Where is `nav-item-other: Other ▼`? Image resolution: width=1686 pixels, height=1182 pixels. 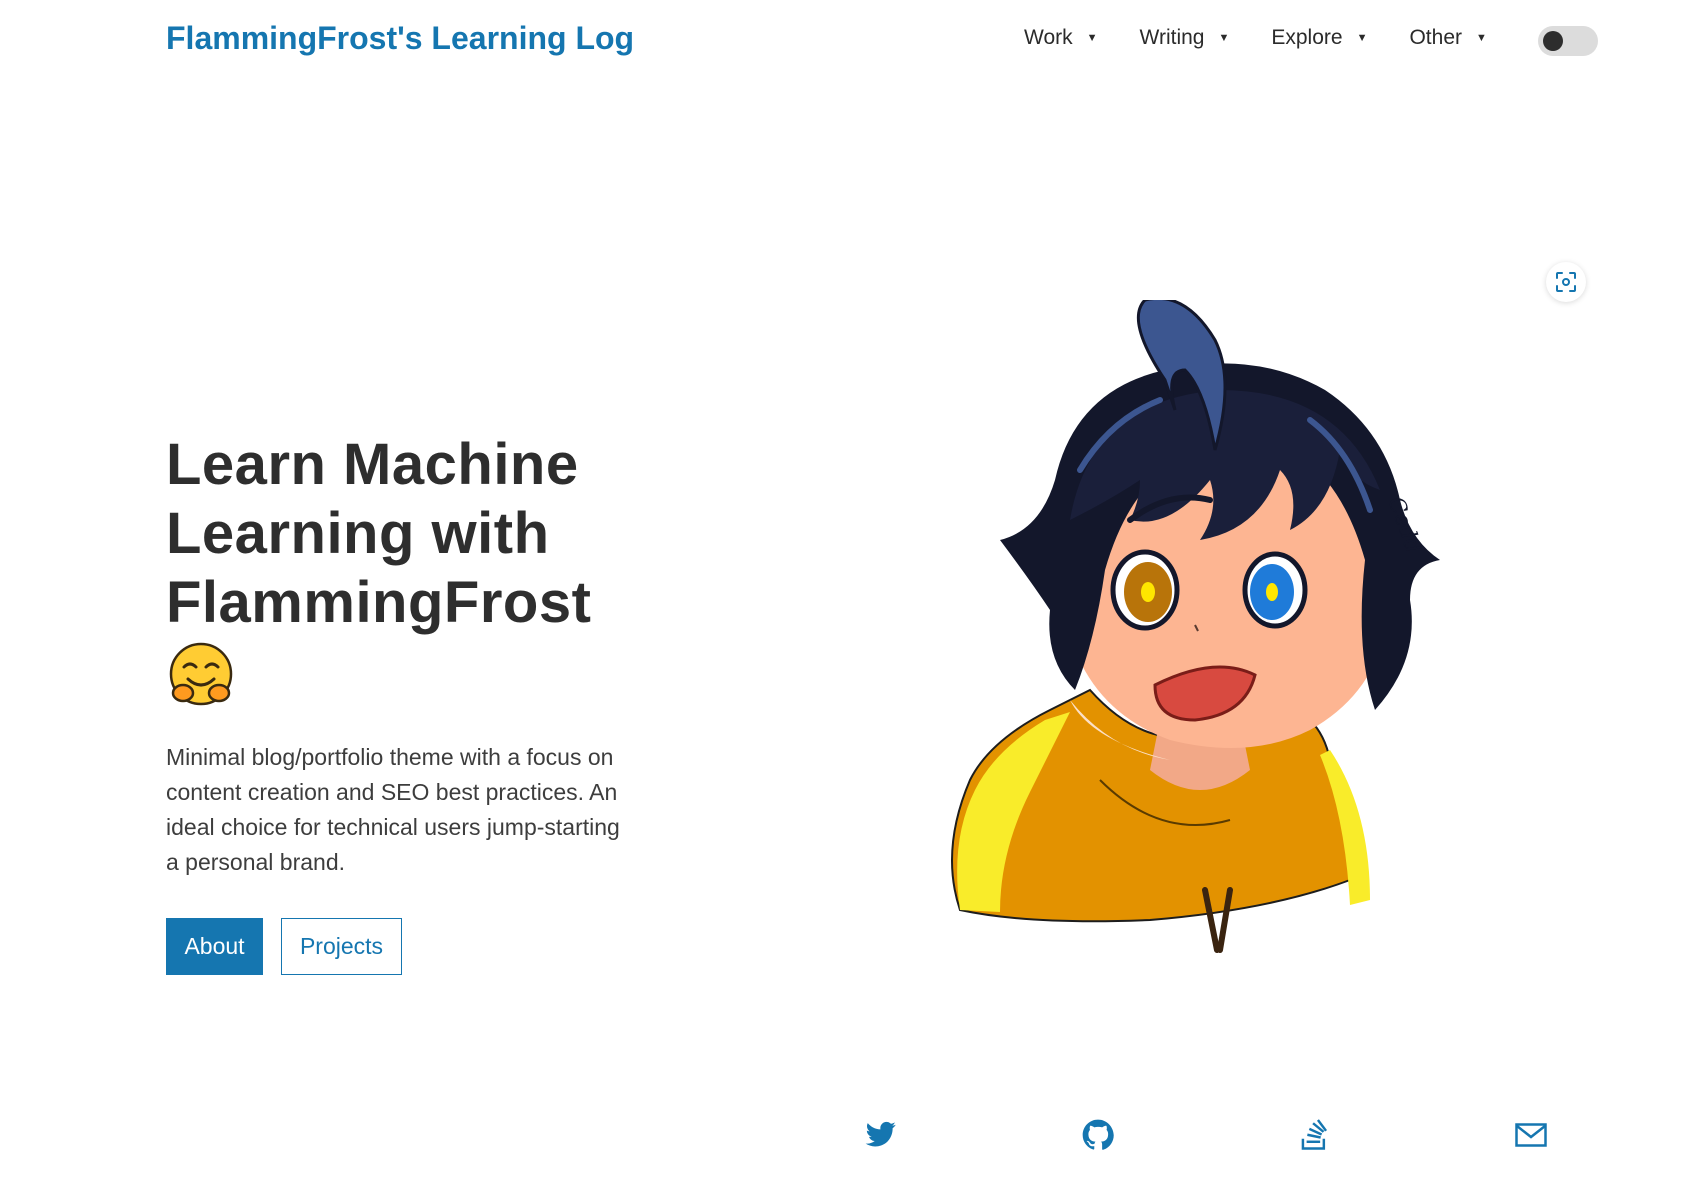 nav-item-other: Other ▼ is located at coordinates (1447, 38).